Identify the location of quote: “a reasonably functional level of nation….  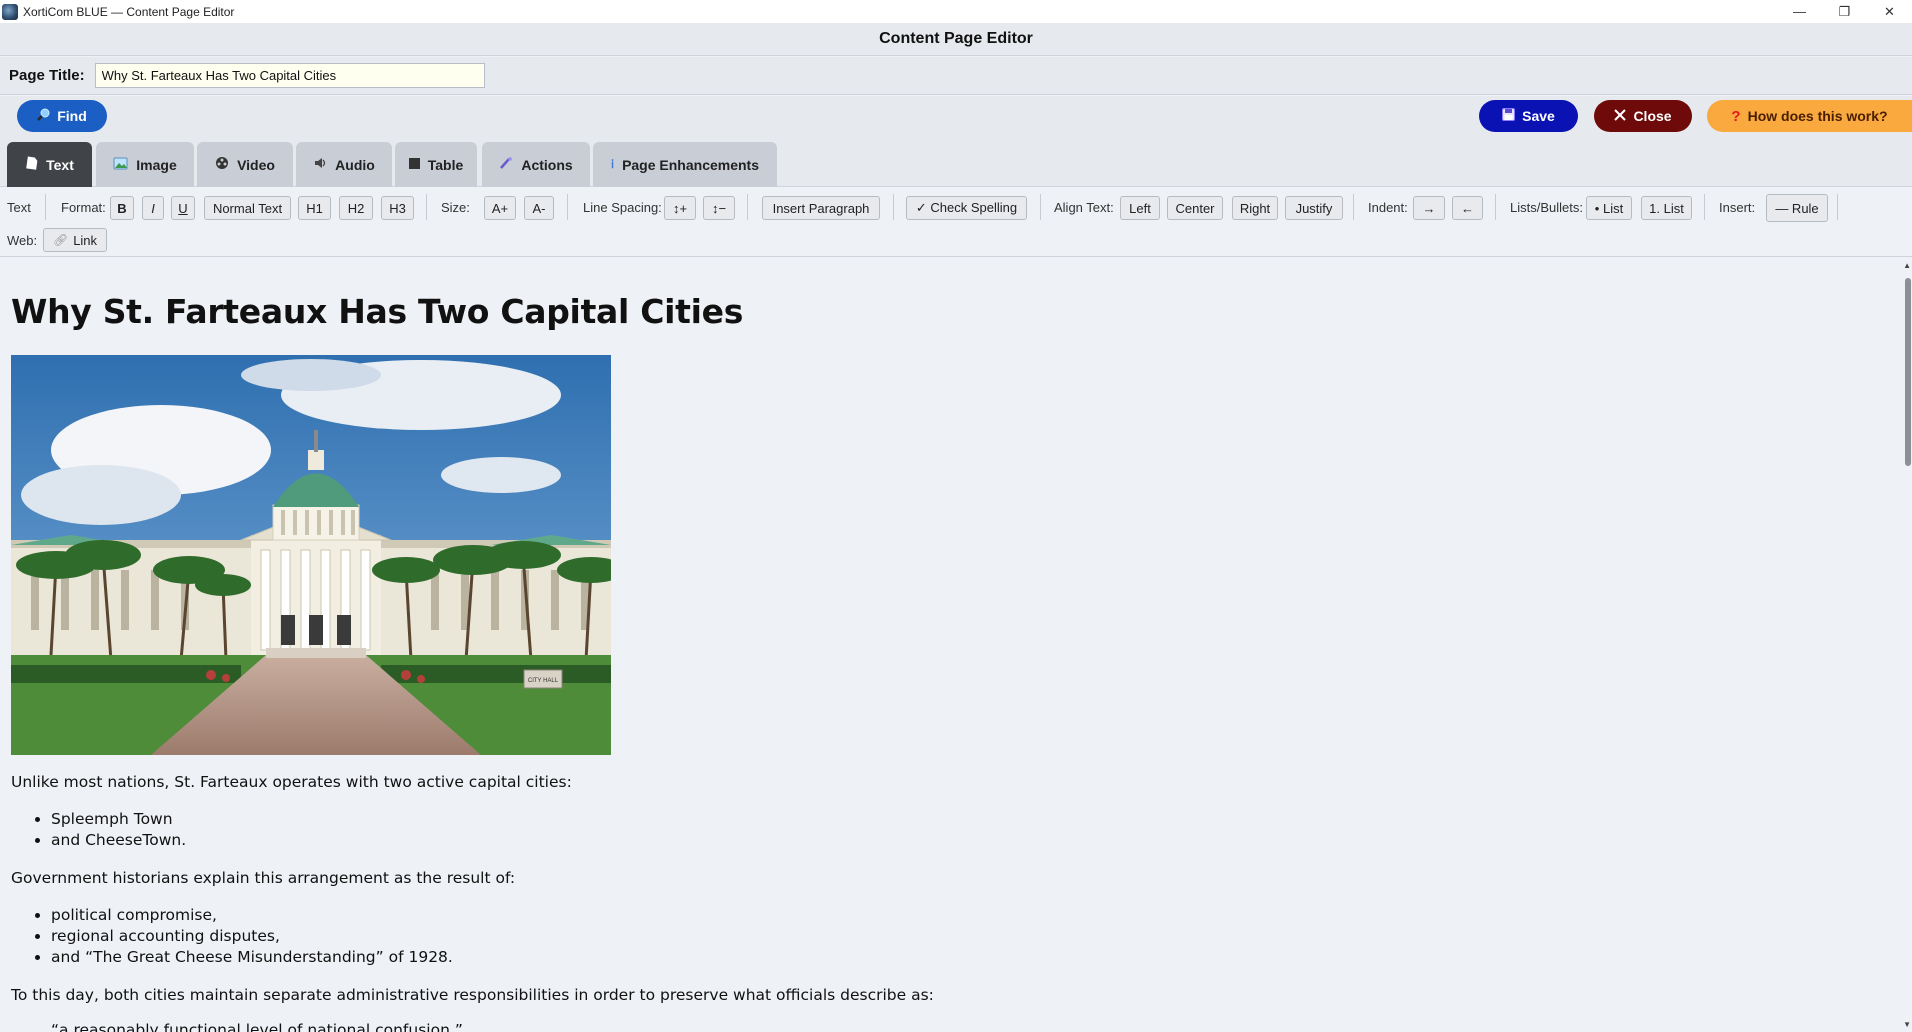
(257, 1026).